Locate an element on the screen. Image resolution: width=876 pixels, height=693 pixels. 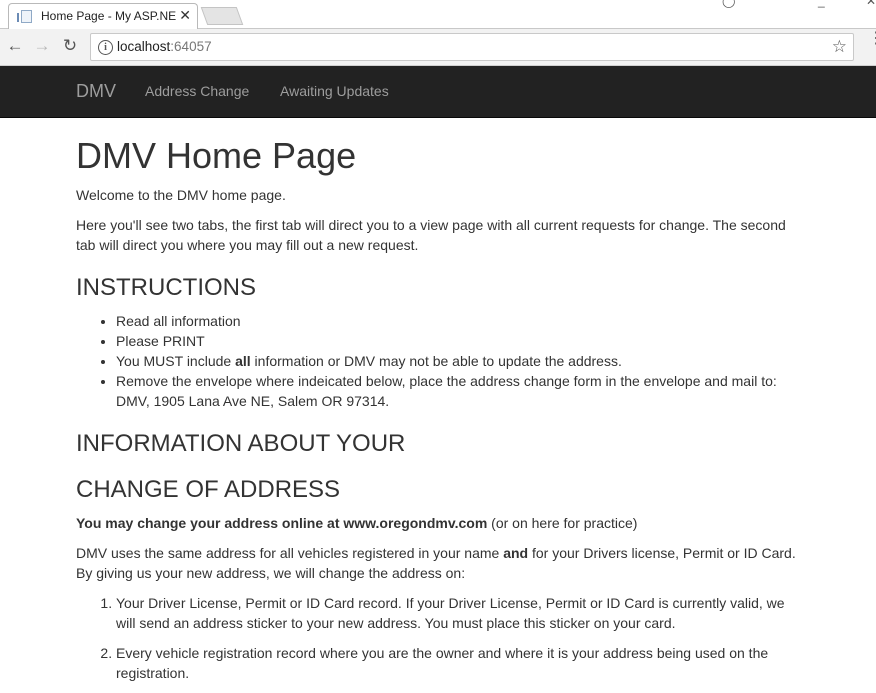
nav-link-address-change: Address Change is located at coordinates (197, 91).